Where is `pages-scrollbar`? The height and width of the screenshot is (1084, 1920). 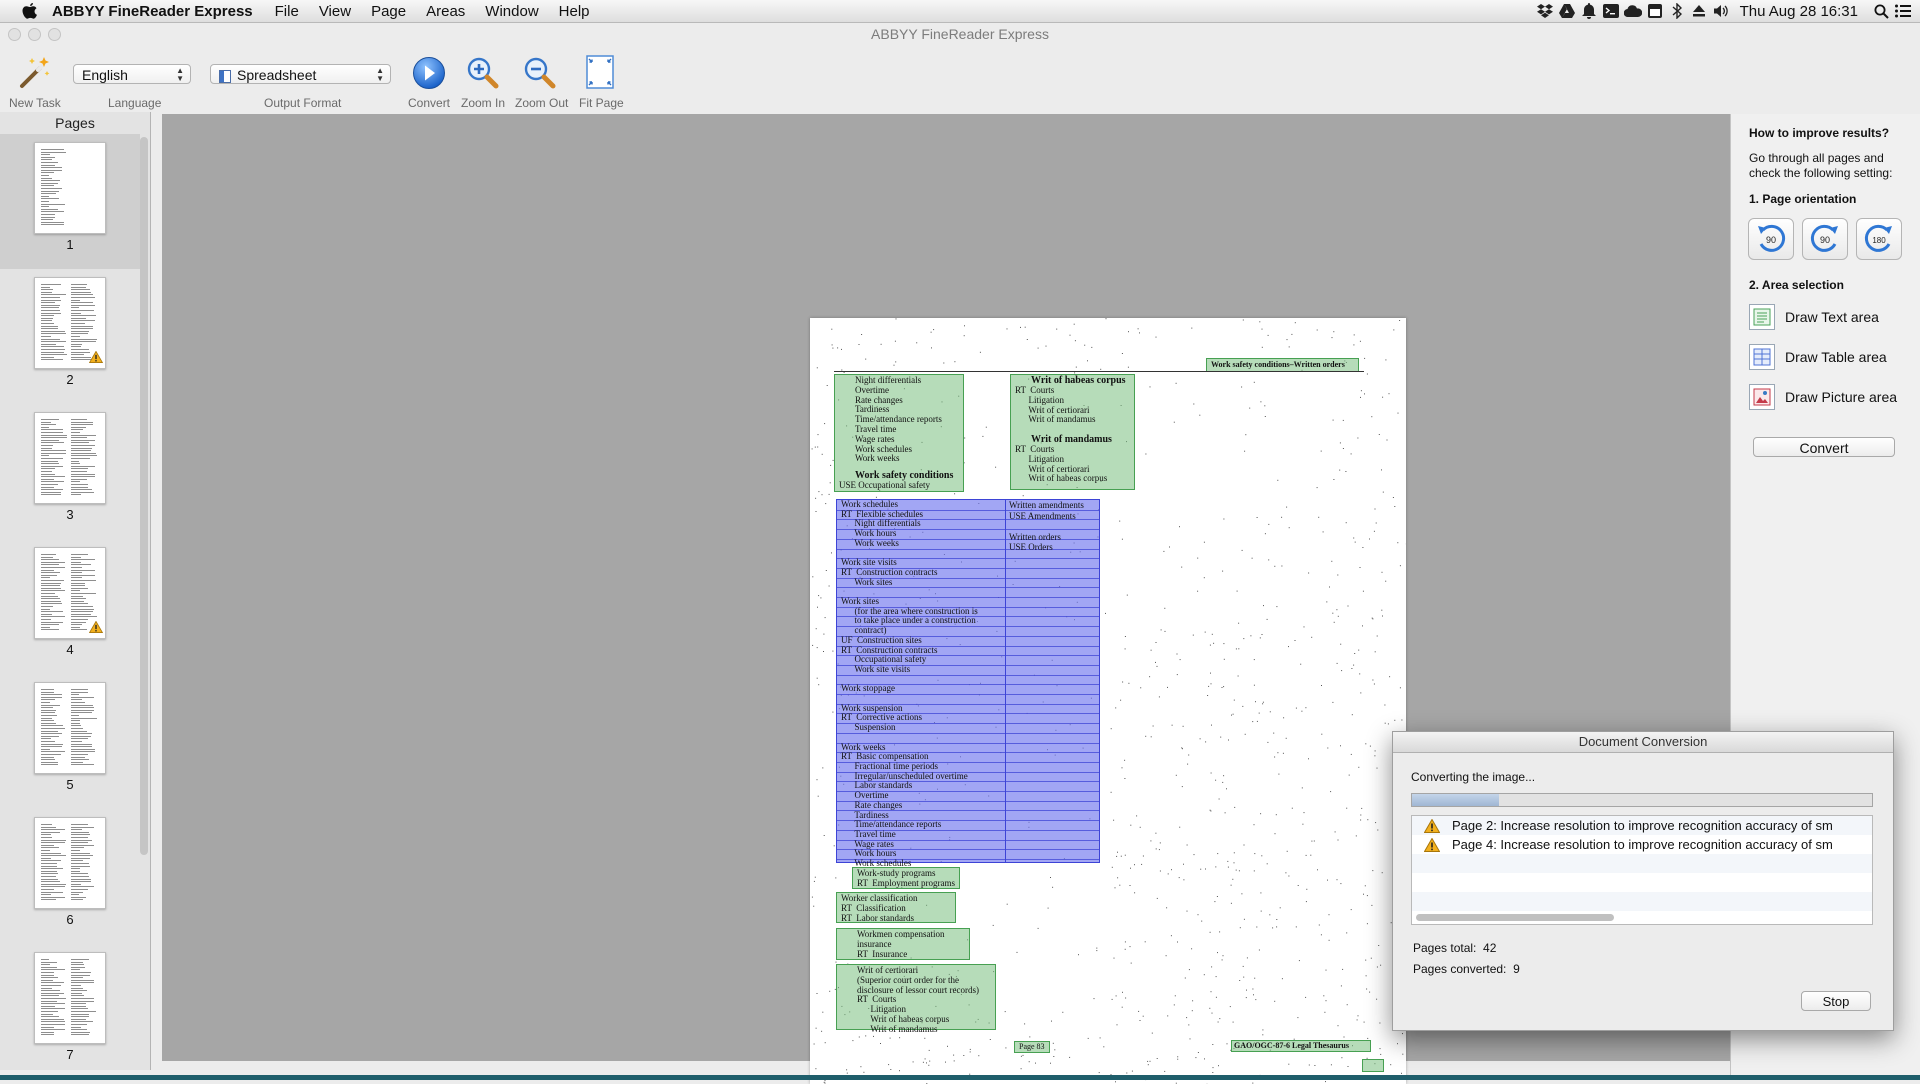 pages-scrollbar is located at coordinates (144, 496).